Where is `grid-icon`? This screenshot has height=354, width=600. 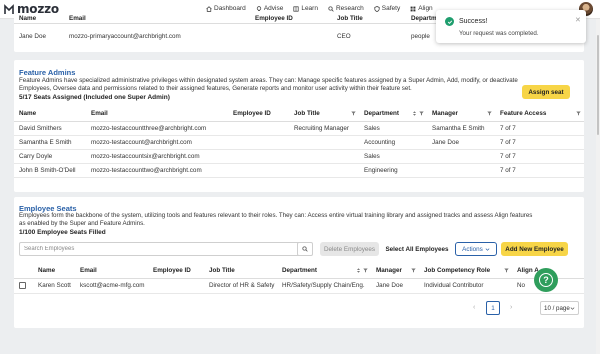 grid-icon is located at coordinates (413, 8).